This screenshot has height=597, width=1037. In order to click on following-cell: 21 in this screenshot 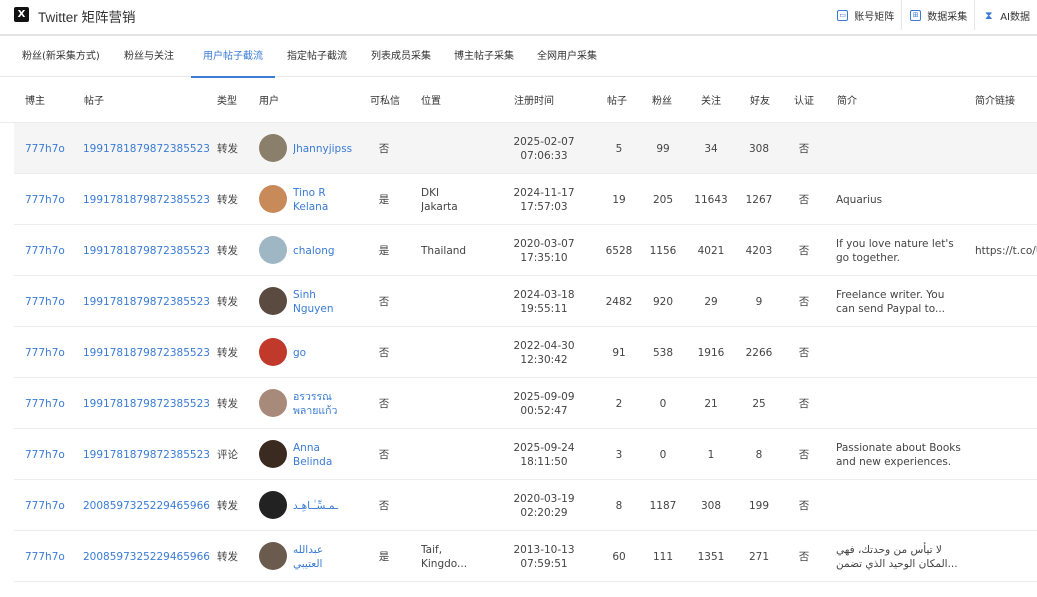, I will do `click(711, 403)`.